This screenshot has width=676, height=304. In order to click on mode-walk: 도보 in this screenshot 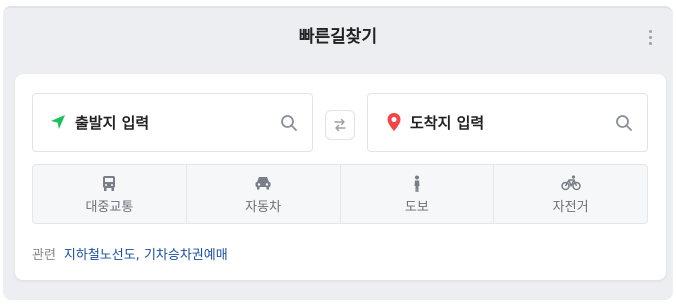, I will do `click(418, 194)`.